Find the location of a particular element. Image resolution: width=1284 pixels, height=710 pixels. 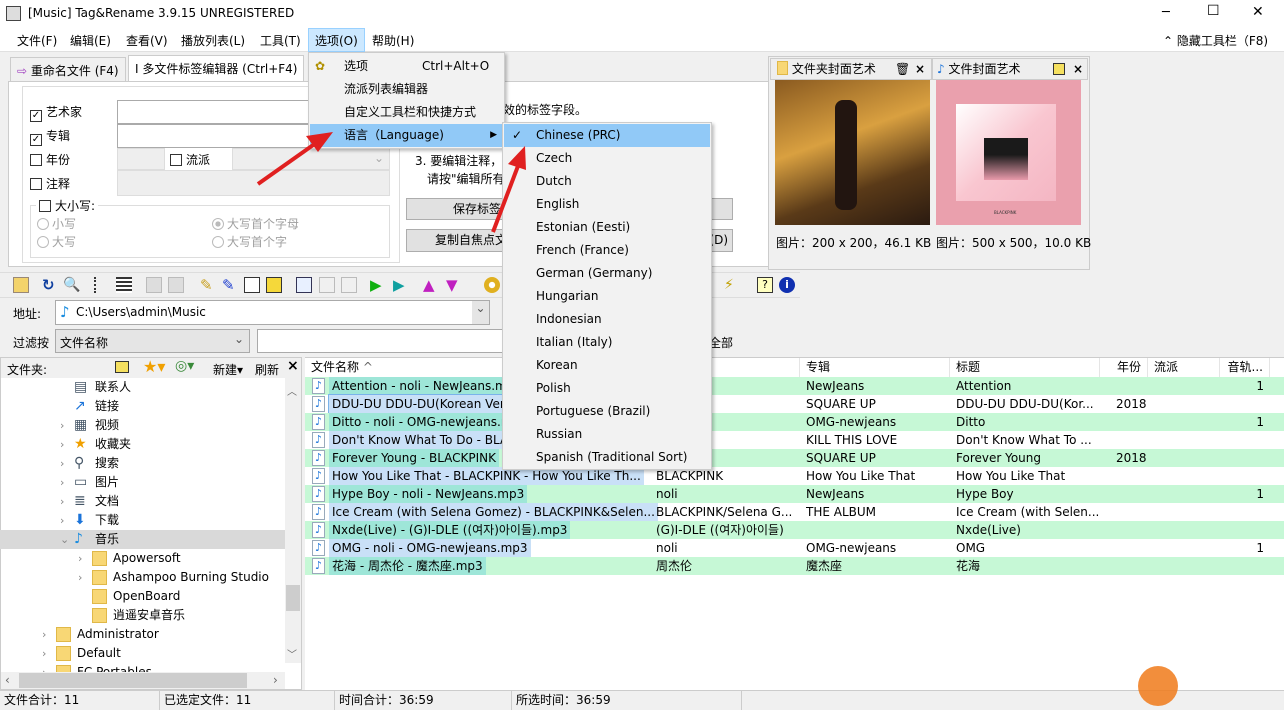

status-file-total: 文件合计：11 is located at coordinates (80, 700).